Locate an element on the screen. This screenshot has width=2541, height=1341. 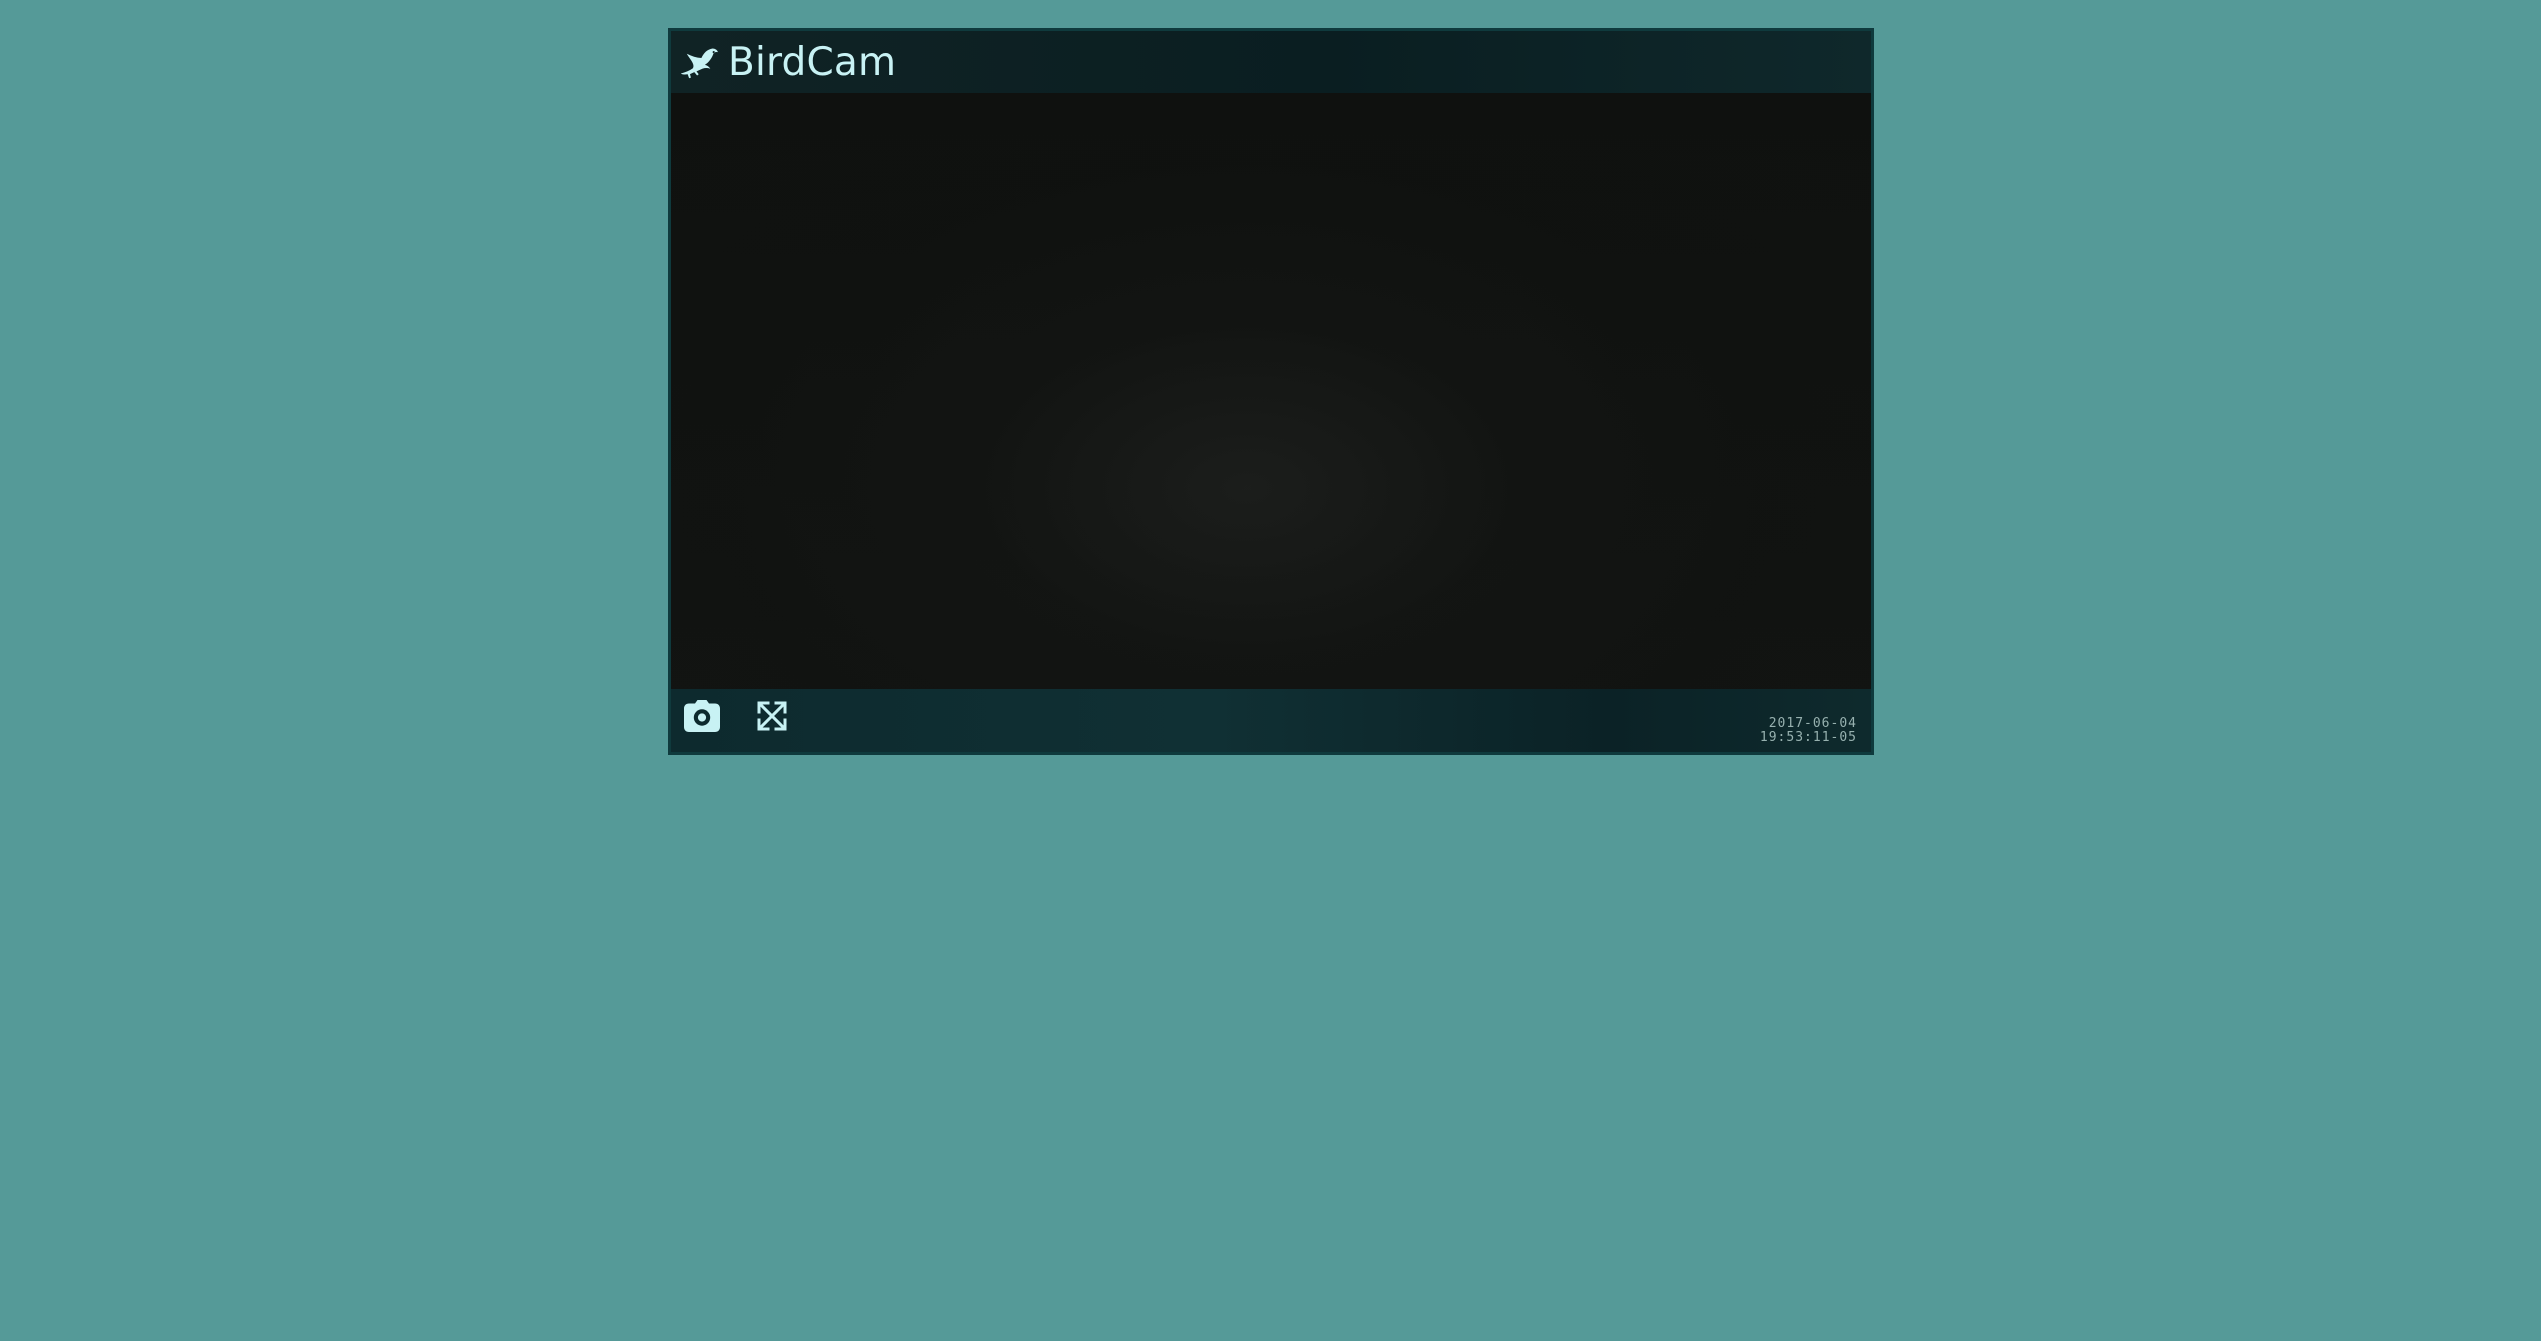
player-header: BirdCam is located at coordinates (1271, 62).